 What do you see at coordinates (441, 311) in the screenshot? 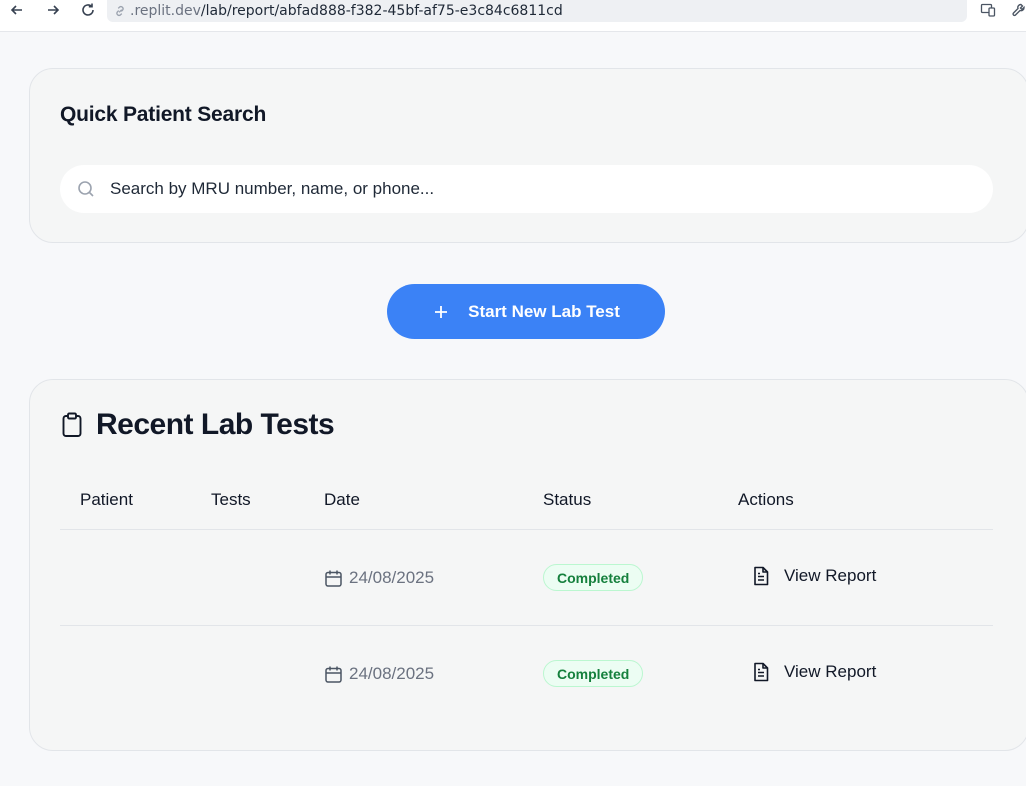
I see `plus-icon` at bounding box center [441, 311].